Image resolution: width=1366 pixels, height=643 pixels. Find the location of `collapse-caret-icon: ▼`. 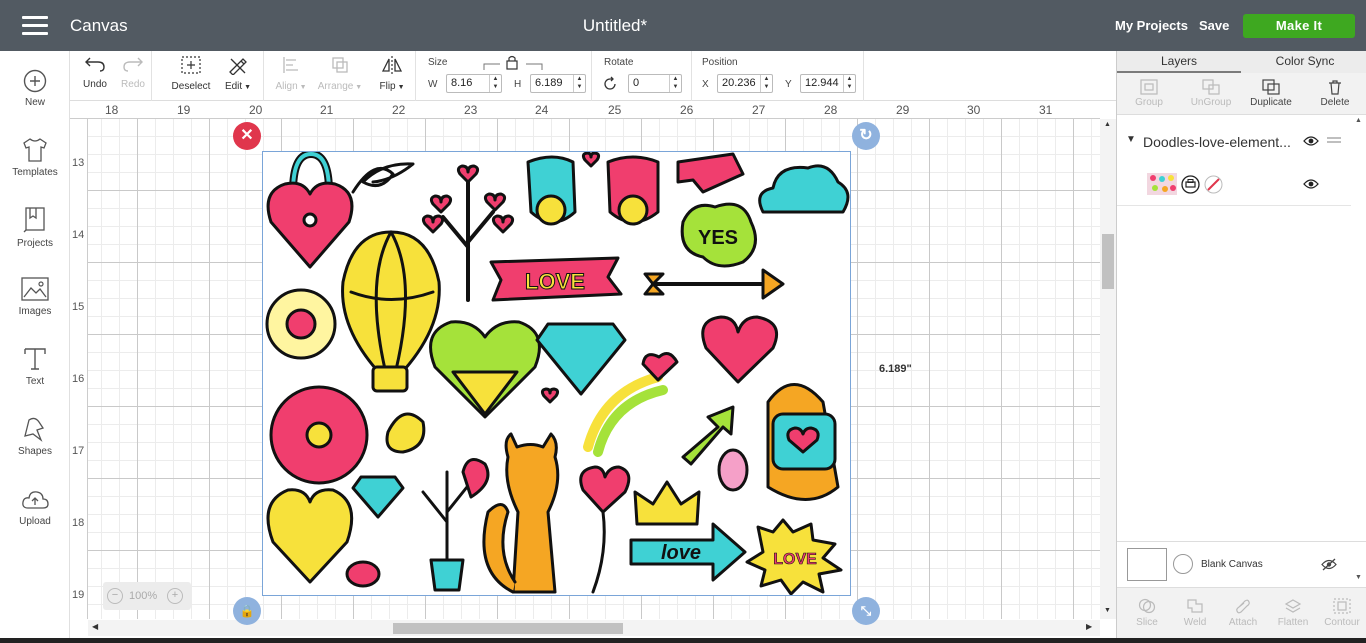

collapse-caret-icon: ▼ is located at coordinates (1131, 139).